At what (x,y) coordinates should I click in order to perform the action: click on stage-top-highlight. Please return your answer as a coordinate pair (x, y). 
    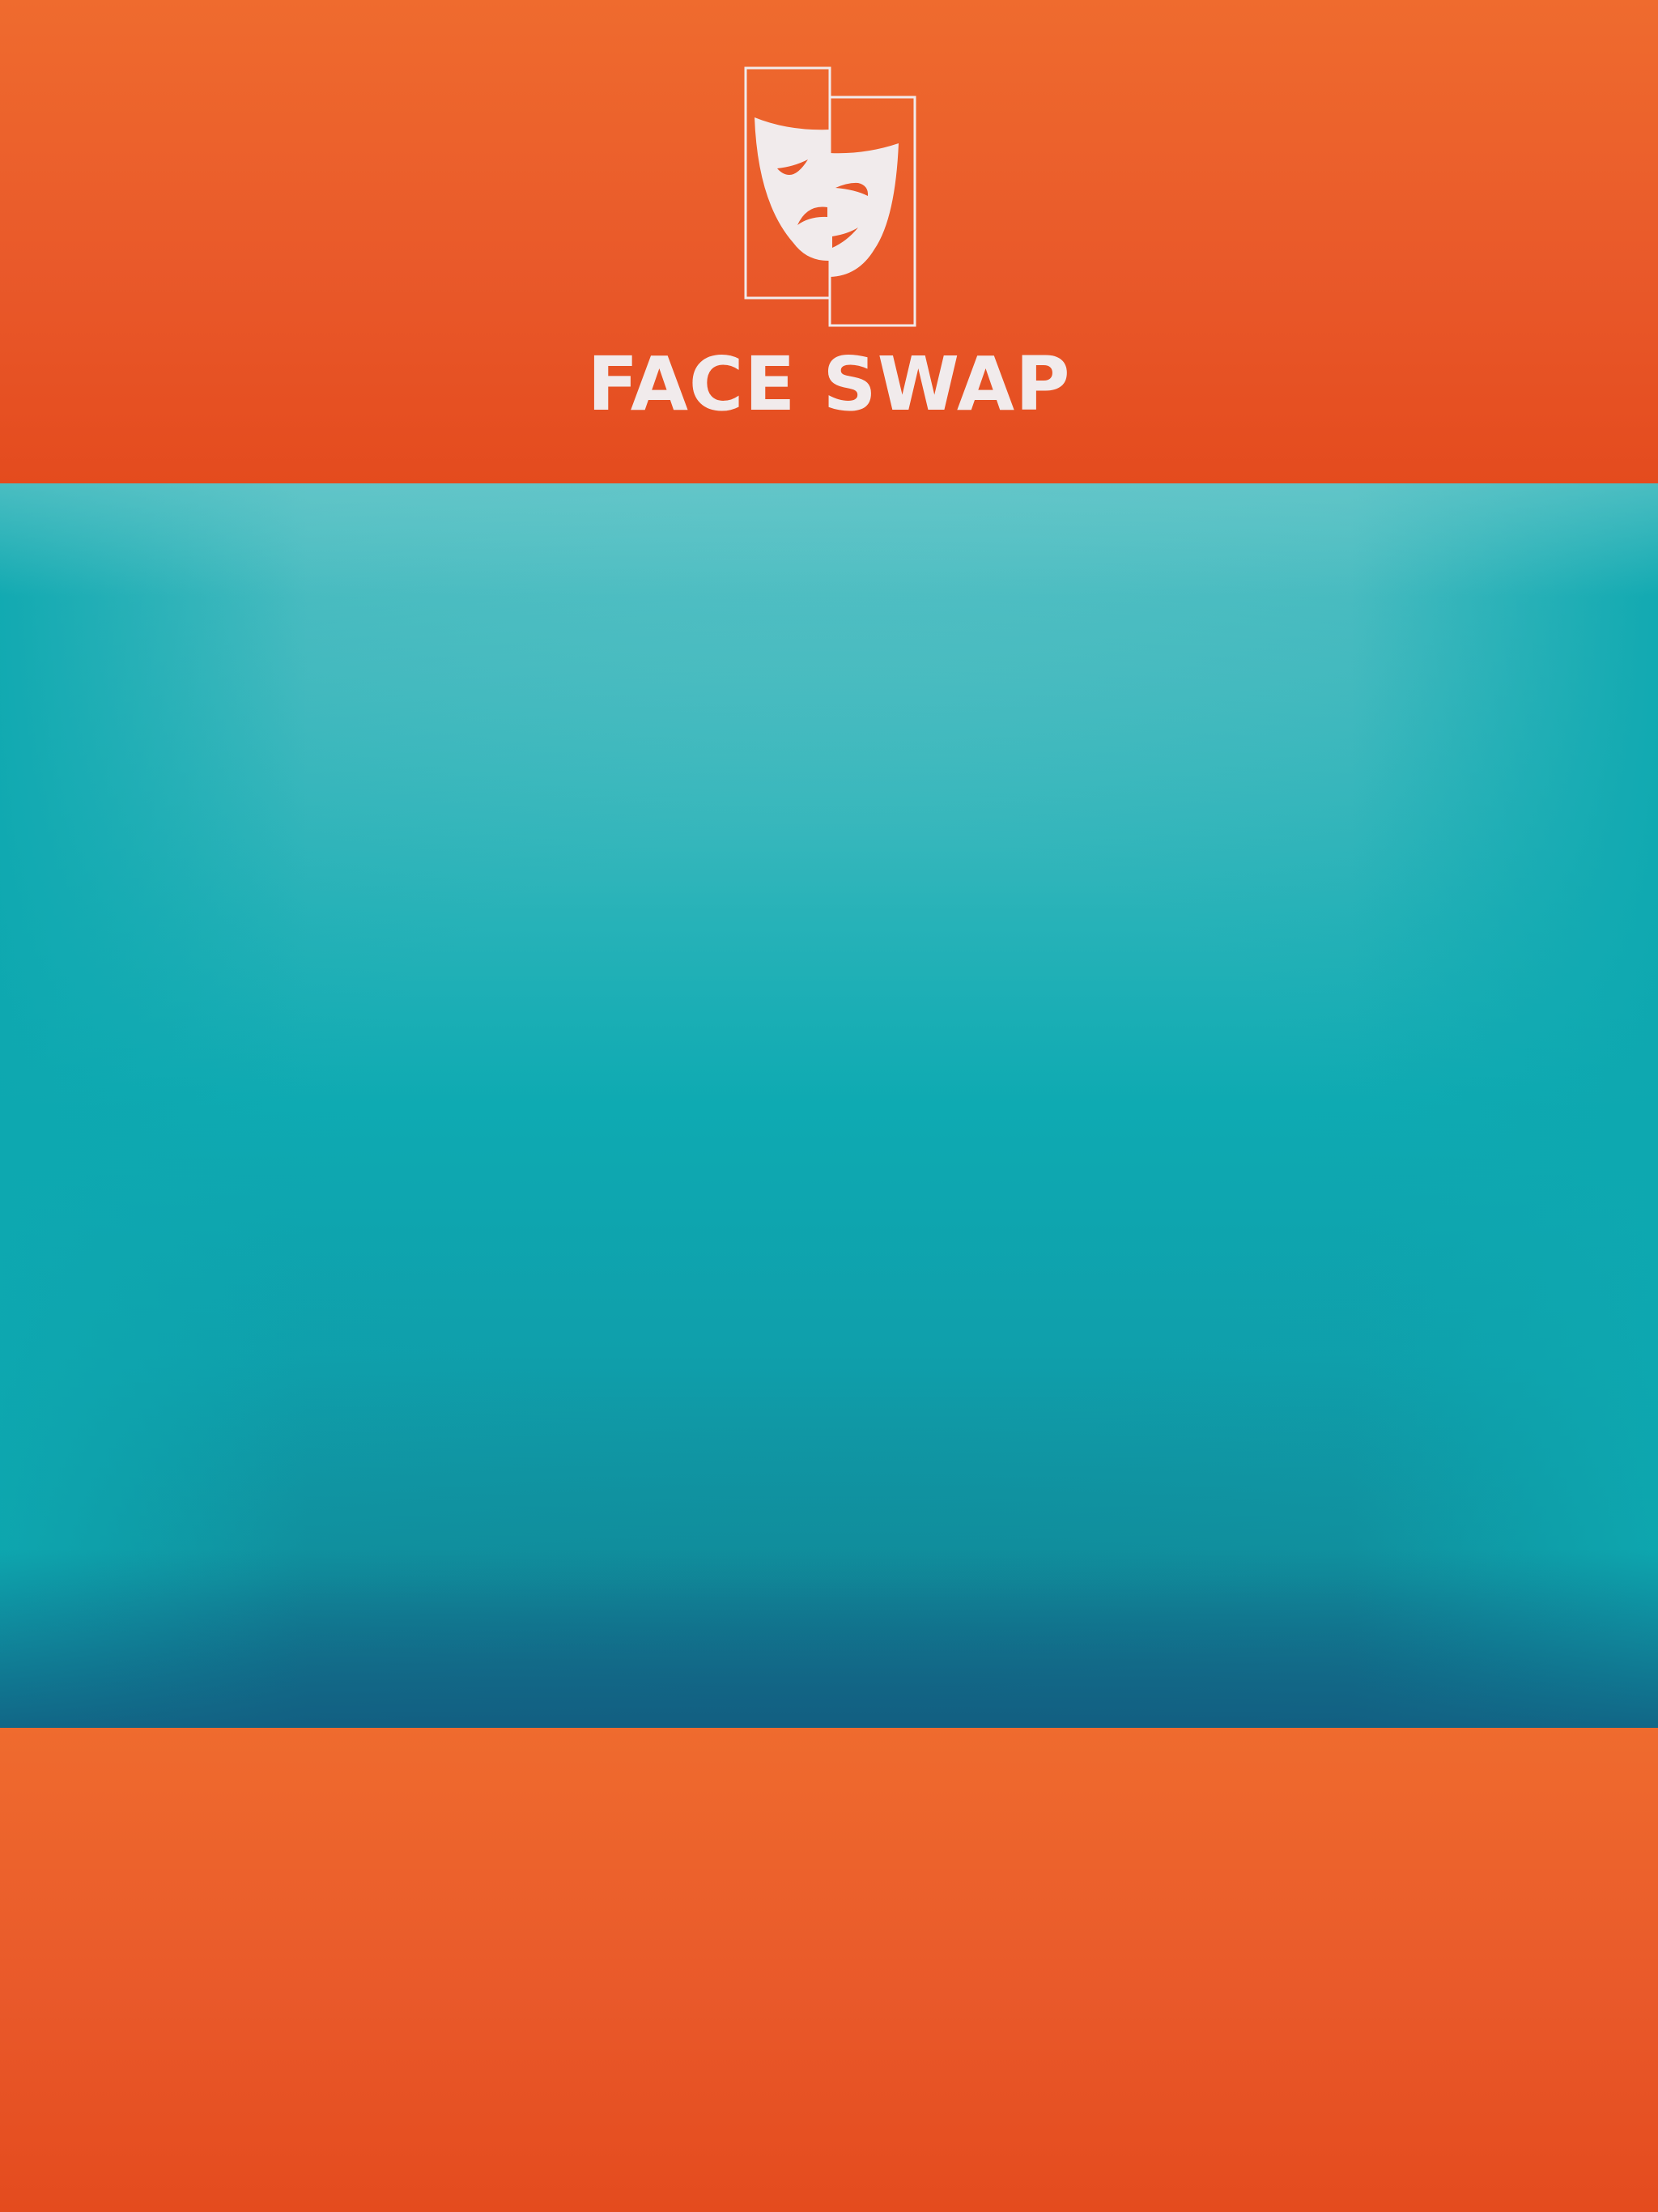
    Looking at the image, I should click on (829, 540).